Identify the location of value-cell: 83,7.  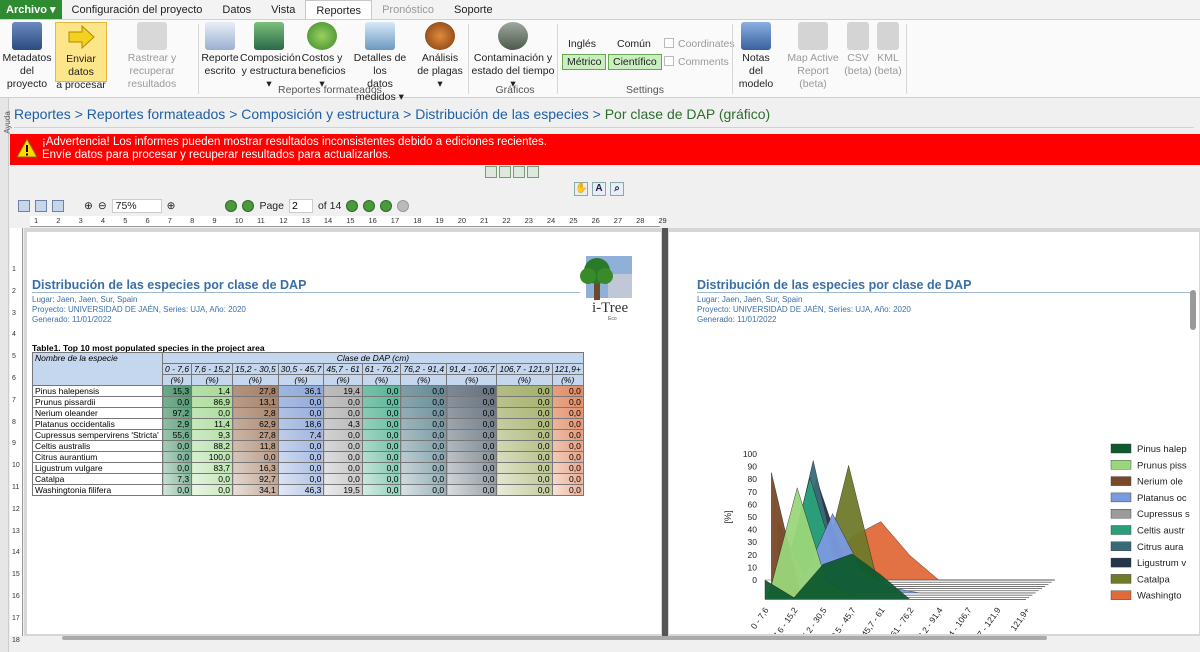
(212, 468).